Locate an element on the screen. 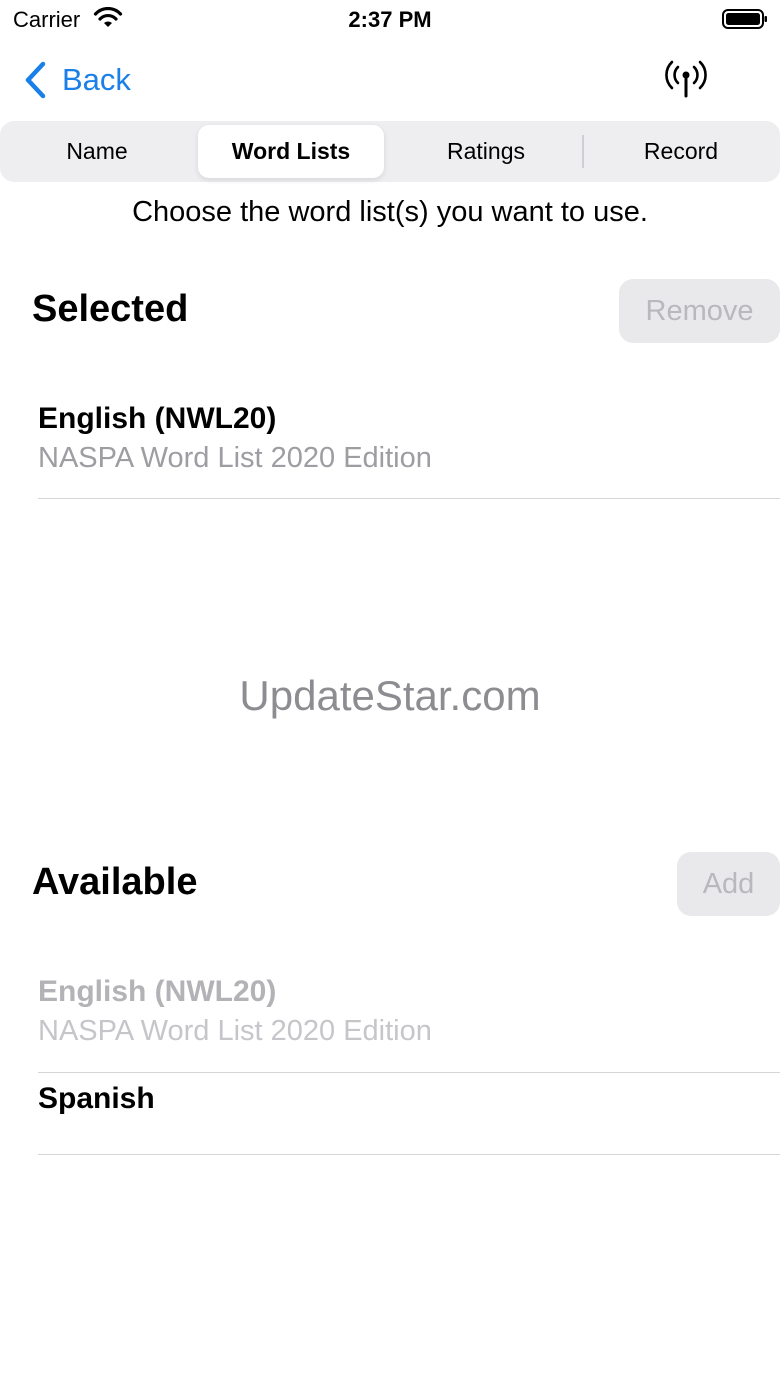 The height and width of the screenshot is (1387, 780). back-button: Back is located at coordinates (76, 80).